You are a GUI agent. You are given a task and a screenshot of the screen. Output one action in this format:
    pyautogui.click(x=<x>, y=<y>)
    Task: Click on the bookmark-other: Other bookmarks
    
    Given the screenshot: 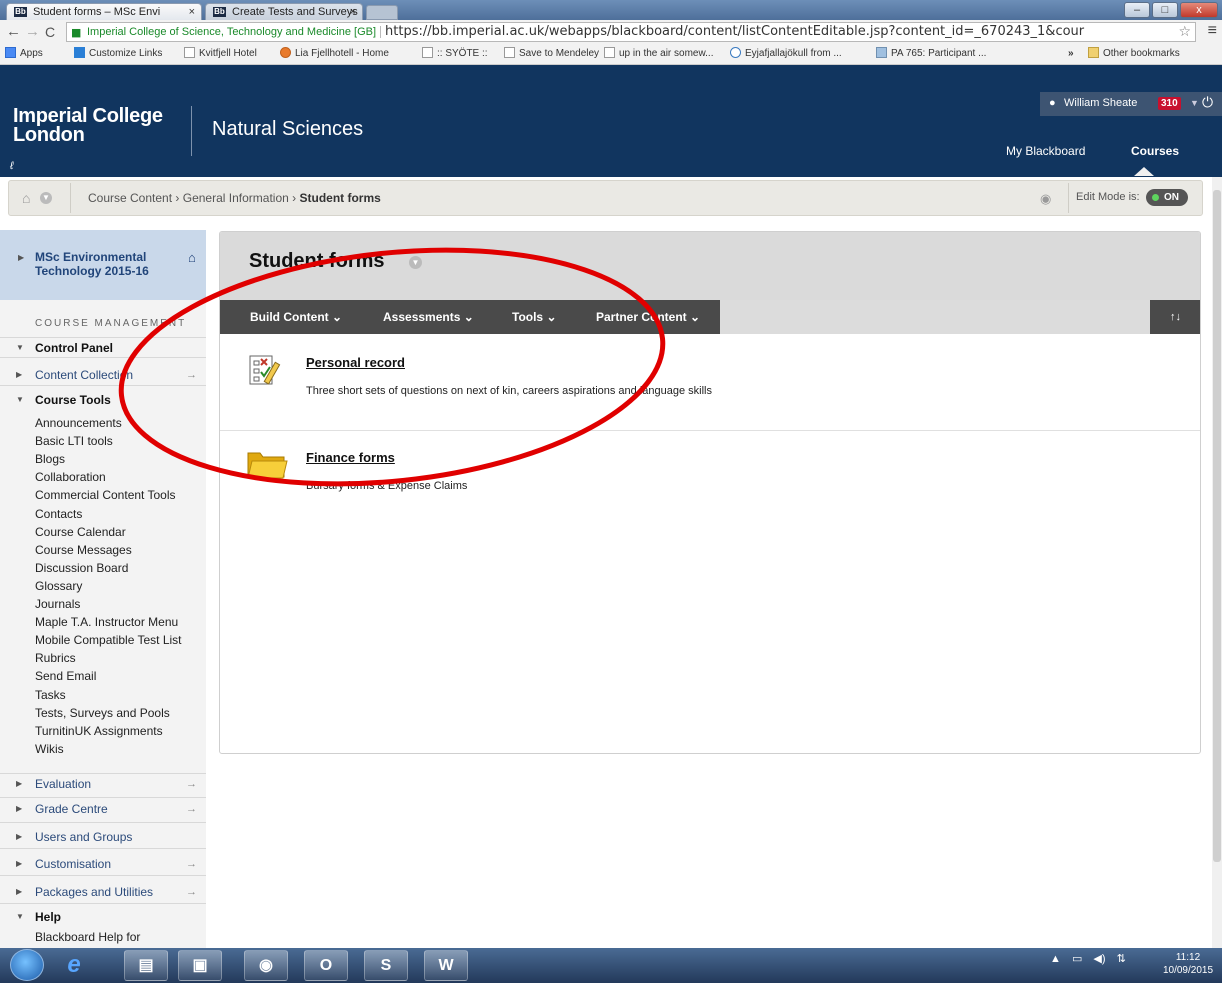 What is the action you would take?
    pyautogui.click(x=1134, y=54)
    